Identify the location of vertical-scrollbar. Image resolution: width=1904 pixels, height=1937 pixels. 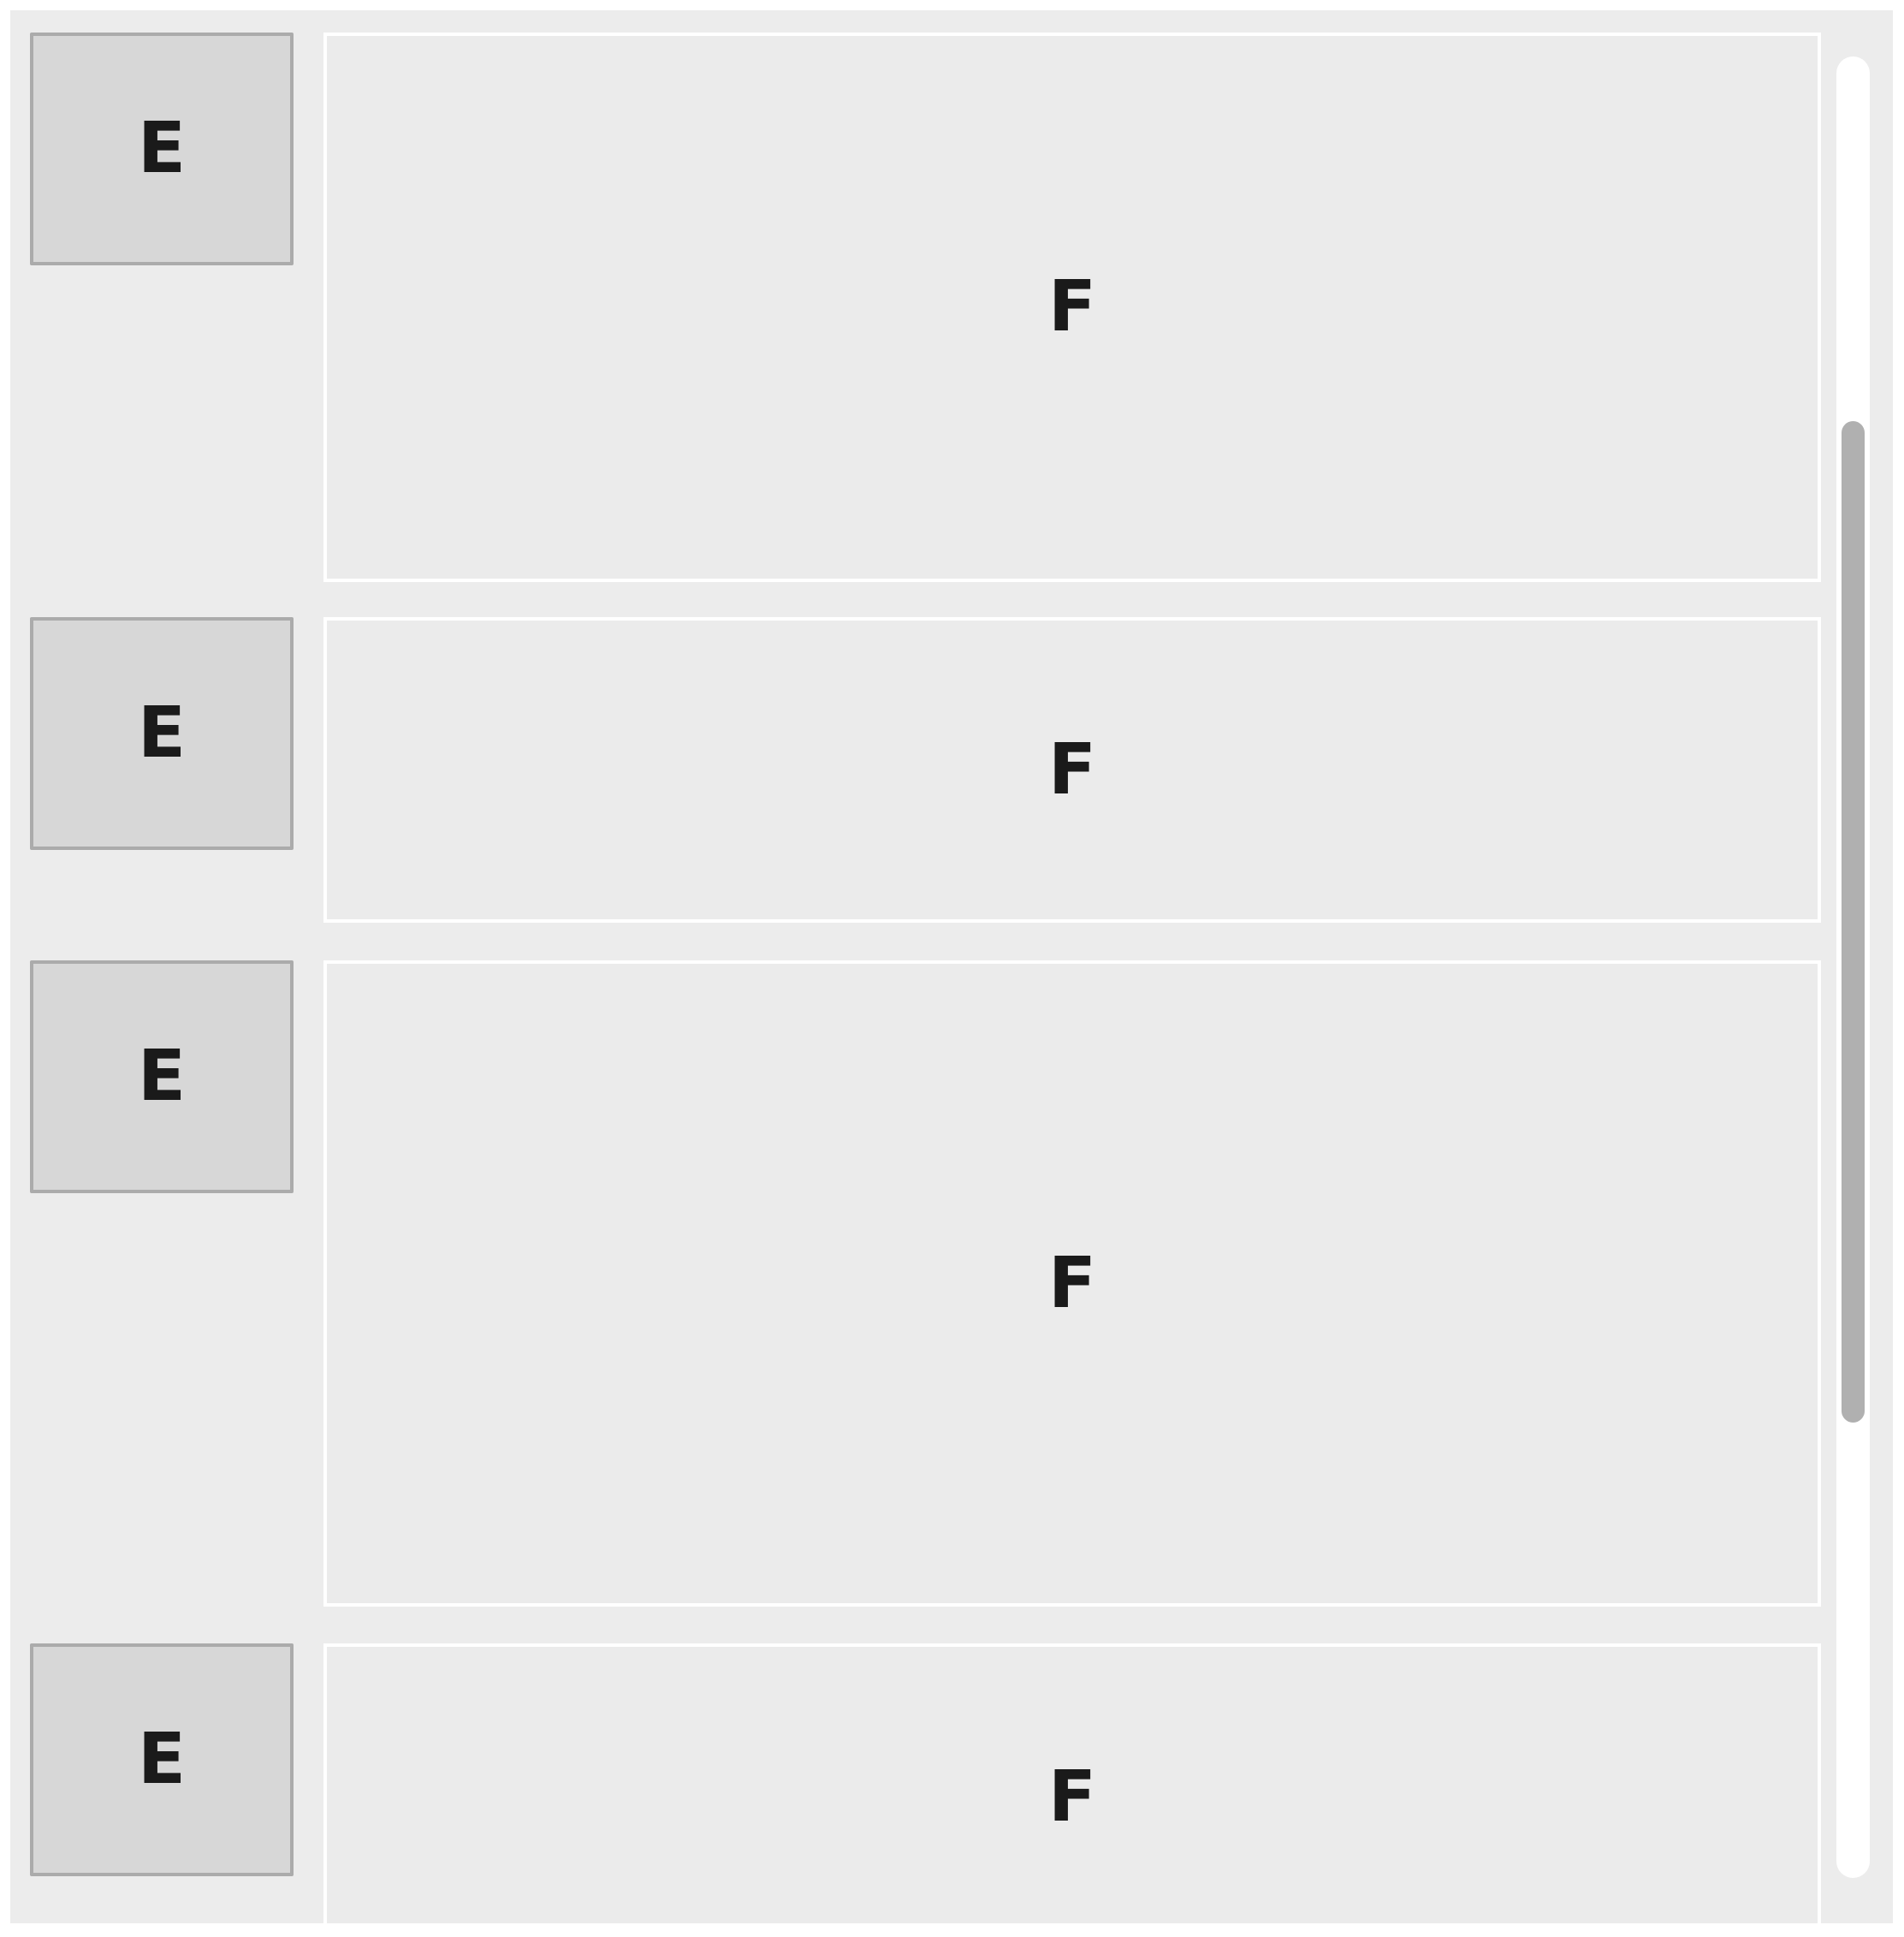
(1853, 967).